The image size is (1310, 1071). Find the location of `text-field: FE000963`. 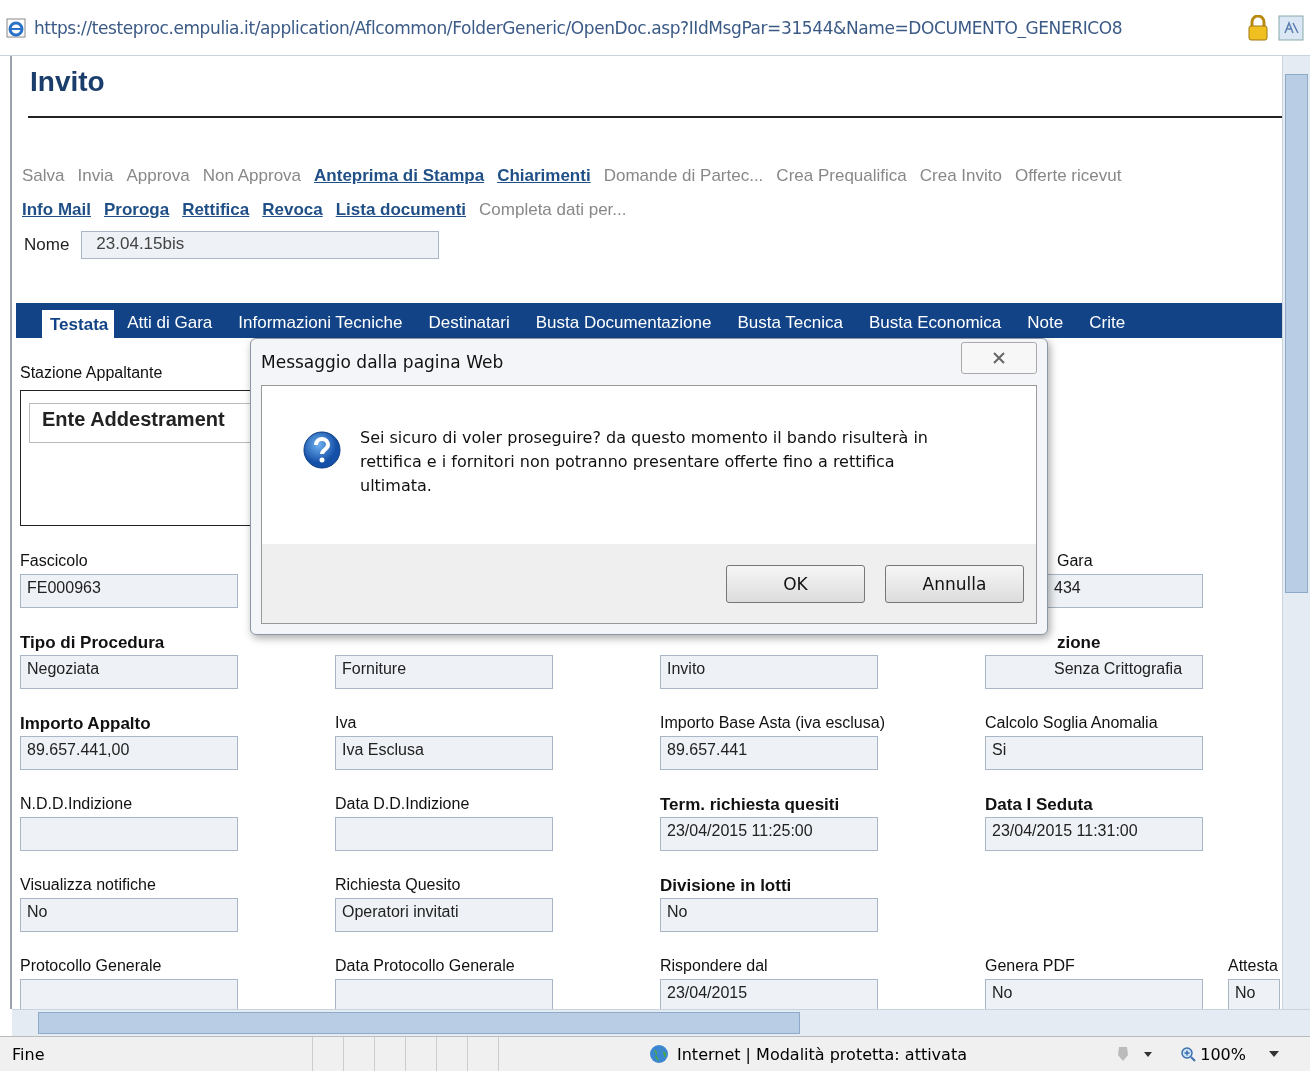

text-field: FE000963 is located at coordinates (129, 591).